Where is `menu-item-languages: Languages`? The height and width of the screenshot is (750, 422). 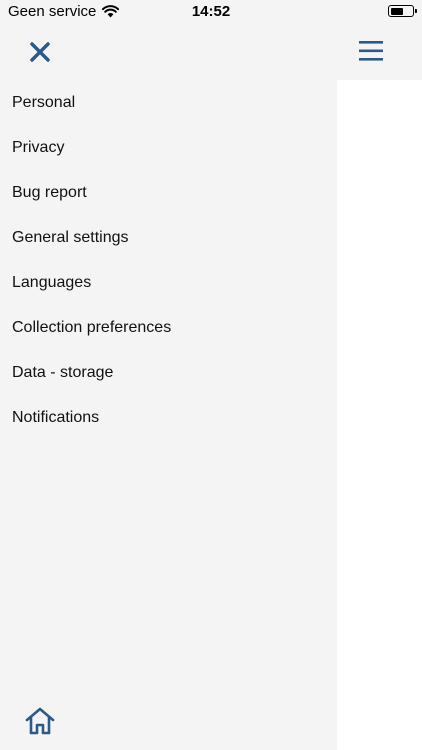
menu-item-languages: Languages is located at coordinates (168, 282).